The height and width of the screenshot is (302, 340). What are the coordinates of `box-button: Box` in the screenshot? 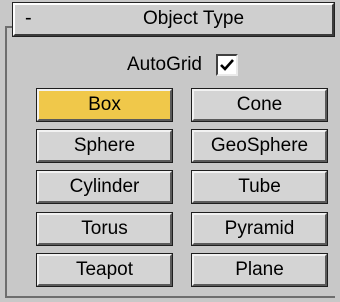 It's located at (104, 105).